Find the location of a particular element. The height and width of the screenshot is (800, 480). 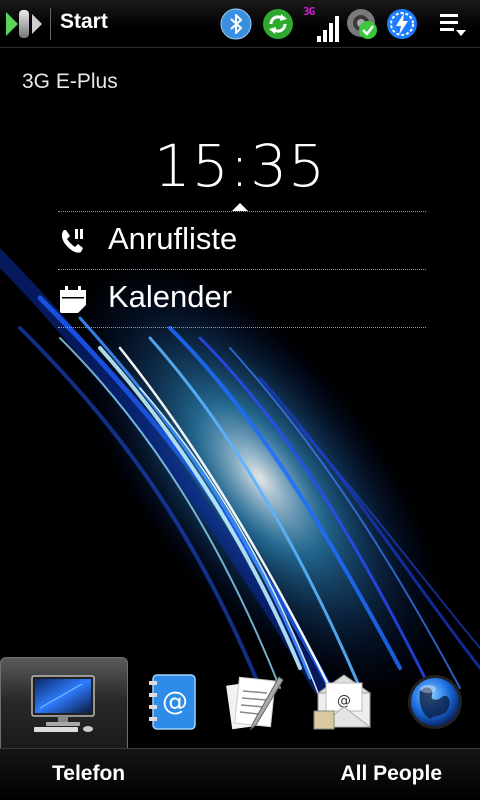

page-title: Start is located at coordinates (84, 22).